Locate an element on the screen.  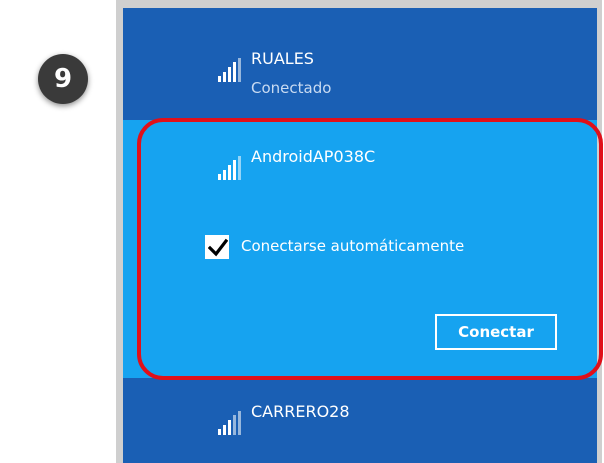
network-name: RUALES is located at coordinates (282, 58).